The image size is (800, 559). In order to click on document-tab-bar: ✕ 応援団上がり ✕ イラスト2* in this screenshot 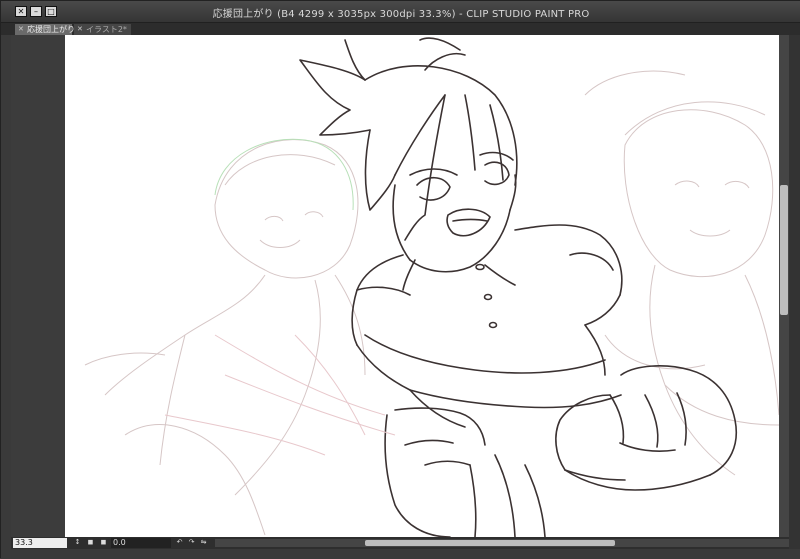, I will do `click(400, 29)`.